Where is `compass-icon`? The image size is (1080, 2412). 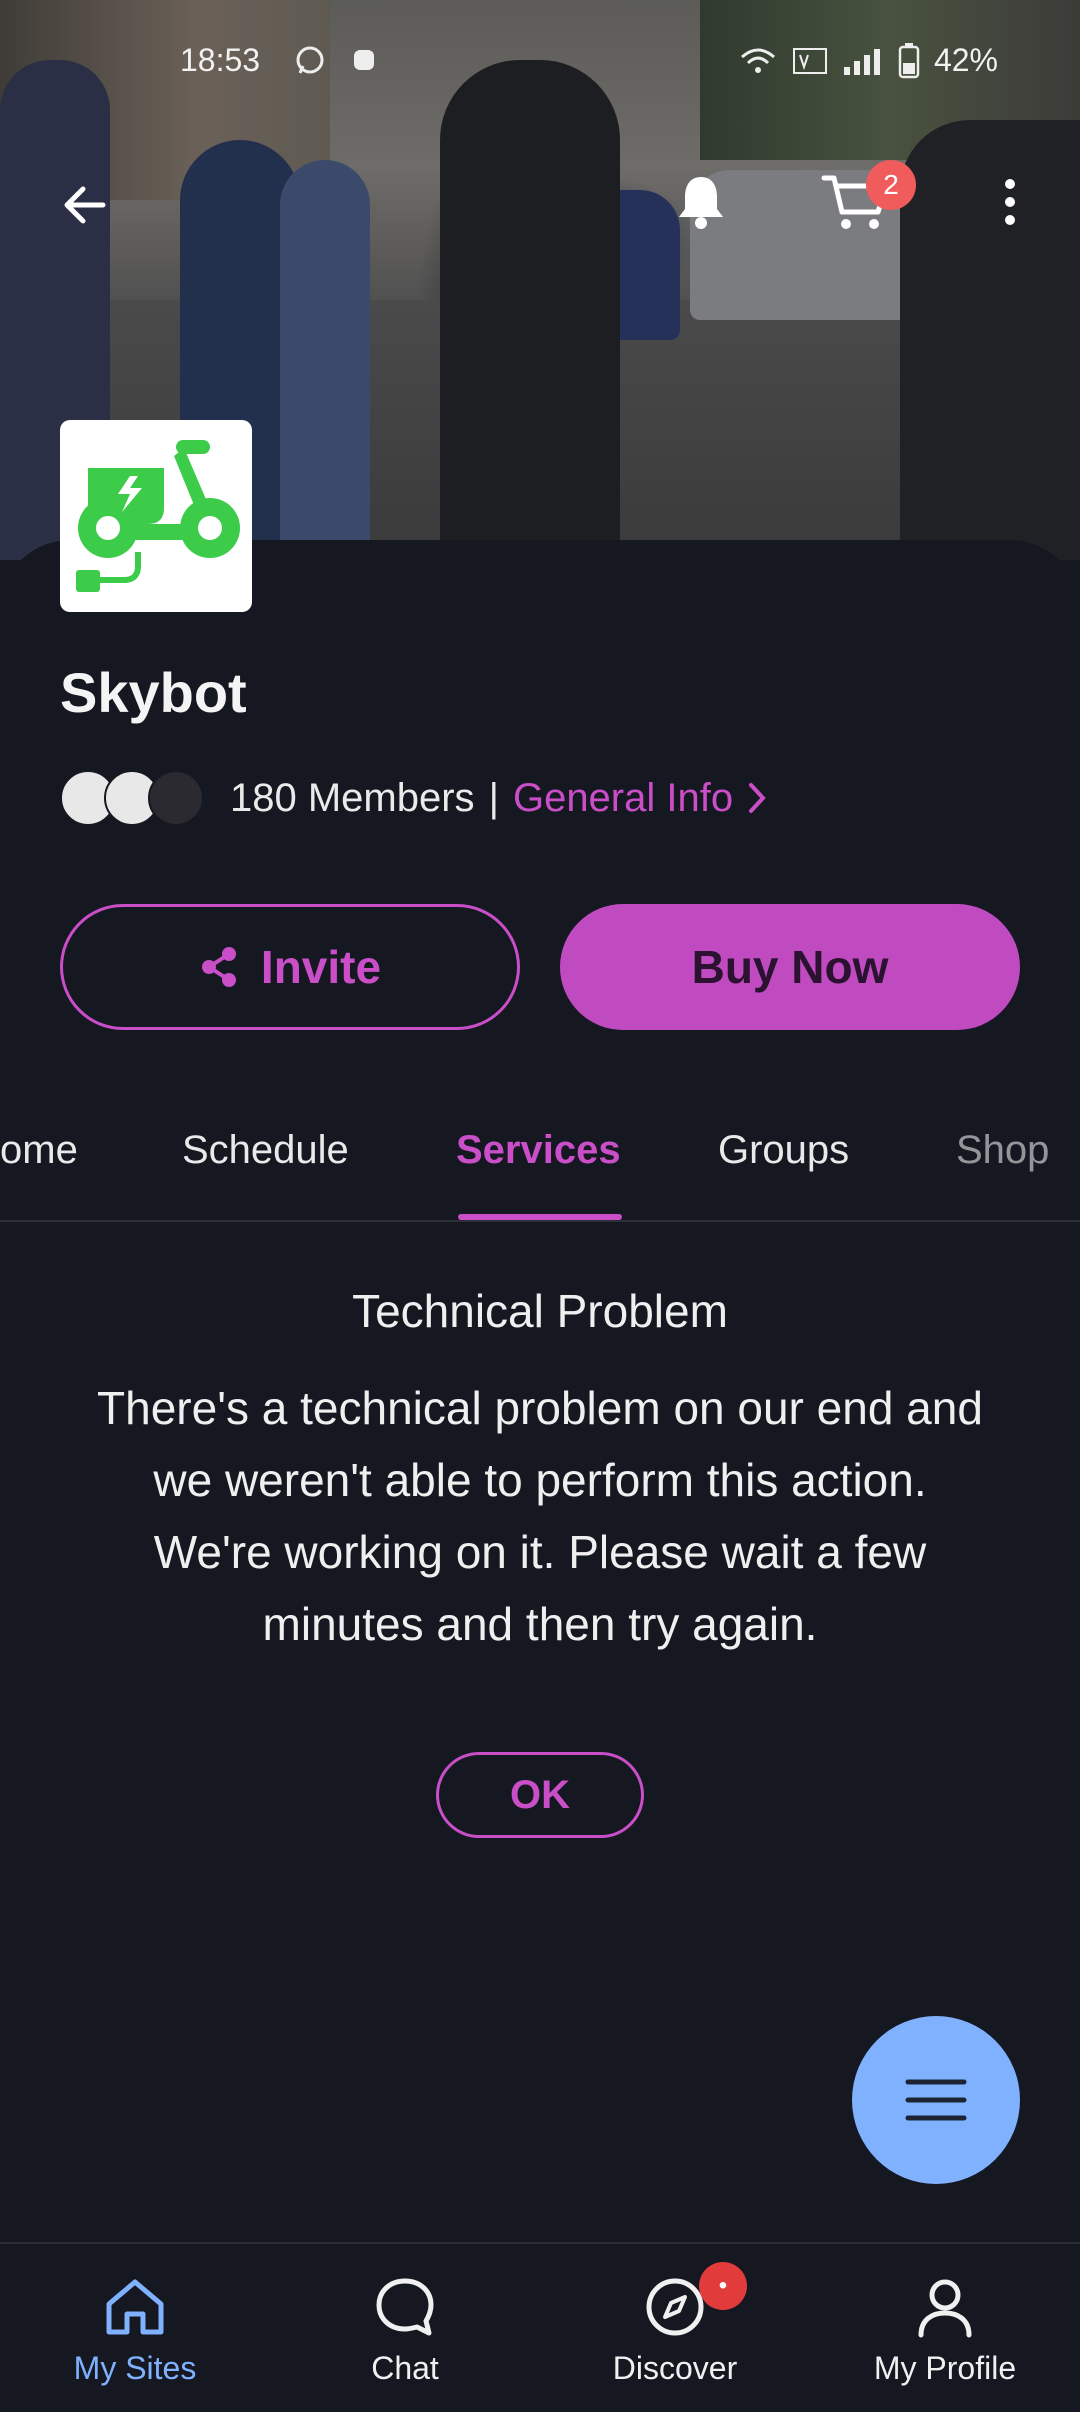 compass-icon is located at coordinates (675, 2307).